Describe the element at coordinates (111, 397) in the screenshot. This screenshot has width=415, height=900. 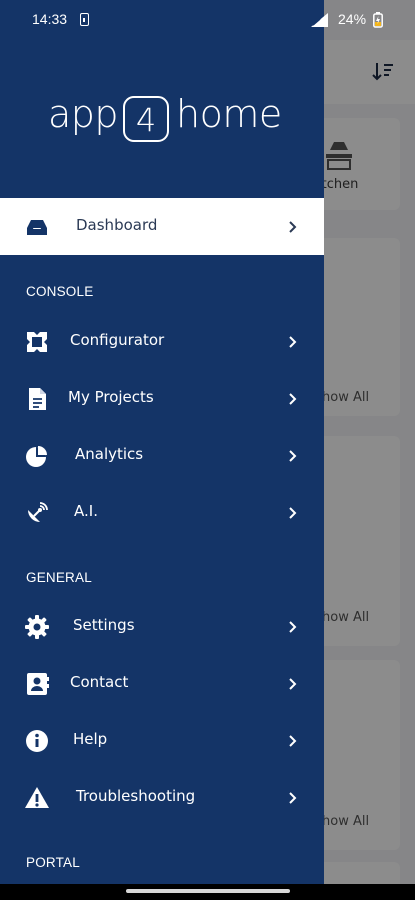
I see `drawer-item-label: My Projects` at that location.